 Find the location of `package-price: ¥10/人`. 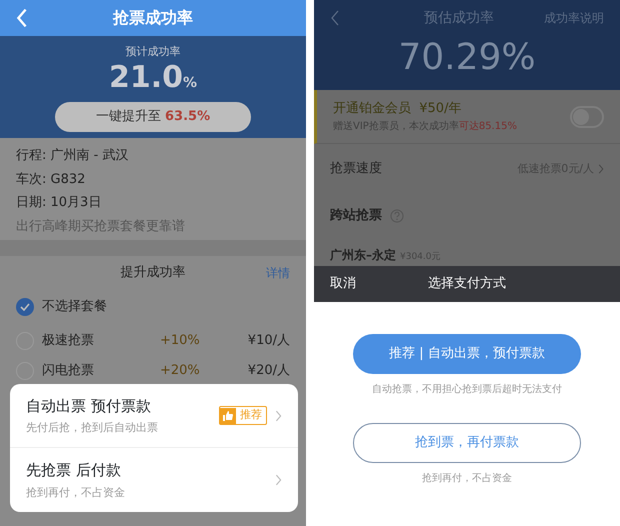

package-price: ¥10/人 is located at coordinates (269, 341).